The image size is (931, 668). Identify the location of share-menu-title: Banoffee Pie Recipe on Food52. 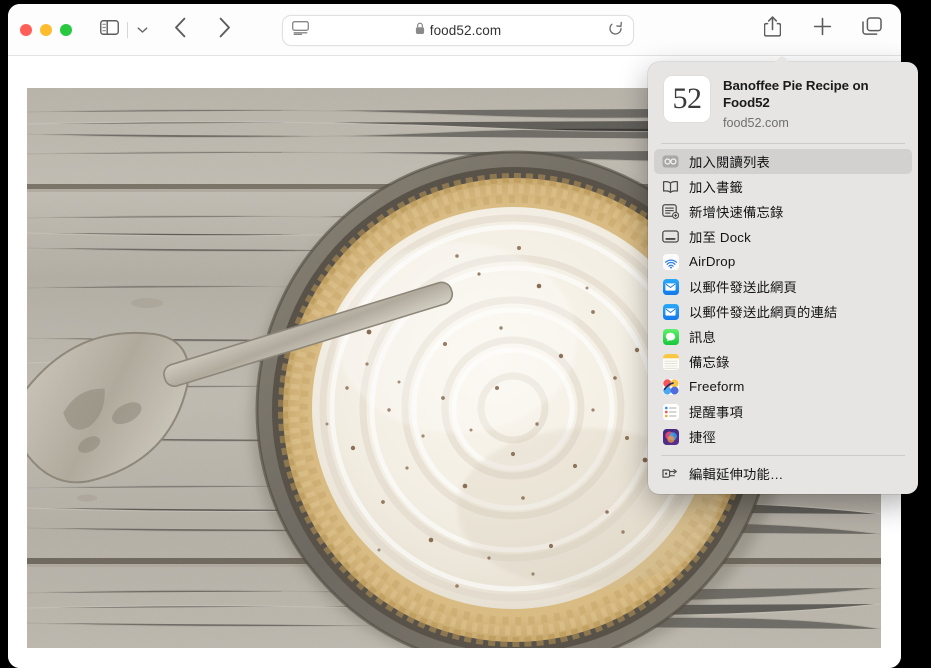
(796, 94).